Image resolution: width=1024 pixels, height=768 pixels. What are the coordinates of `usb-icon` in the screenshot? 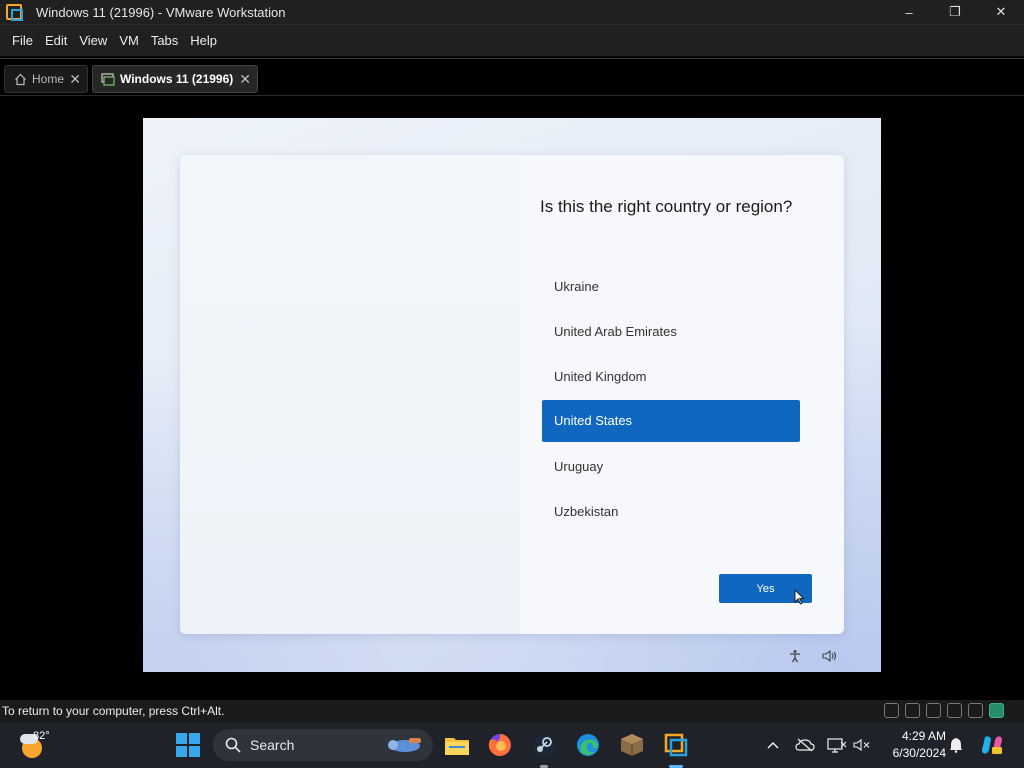 It's located at (954, 710).